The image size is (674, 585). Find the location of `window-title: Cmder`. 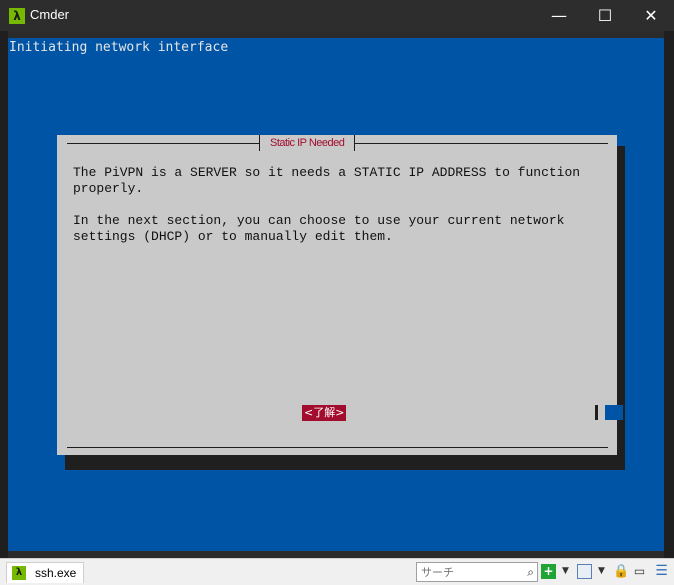

window-title: Cmder is located at coordinates (50, 14).